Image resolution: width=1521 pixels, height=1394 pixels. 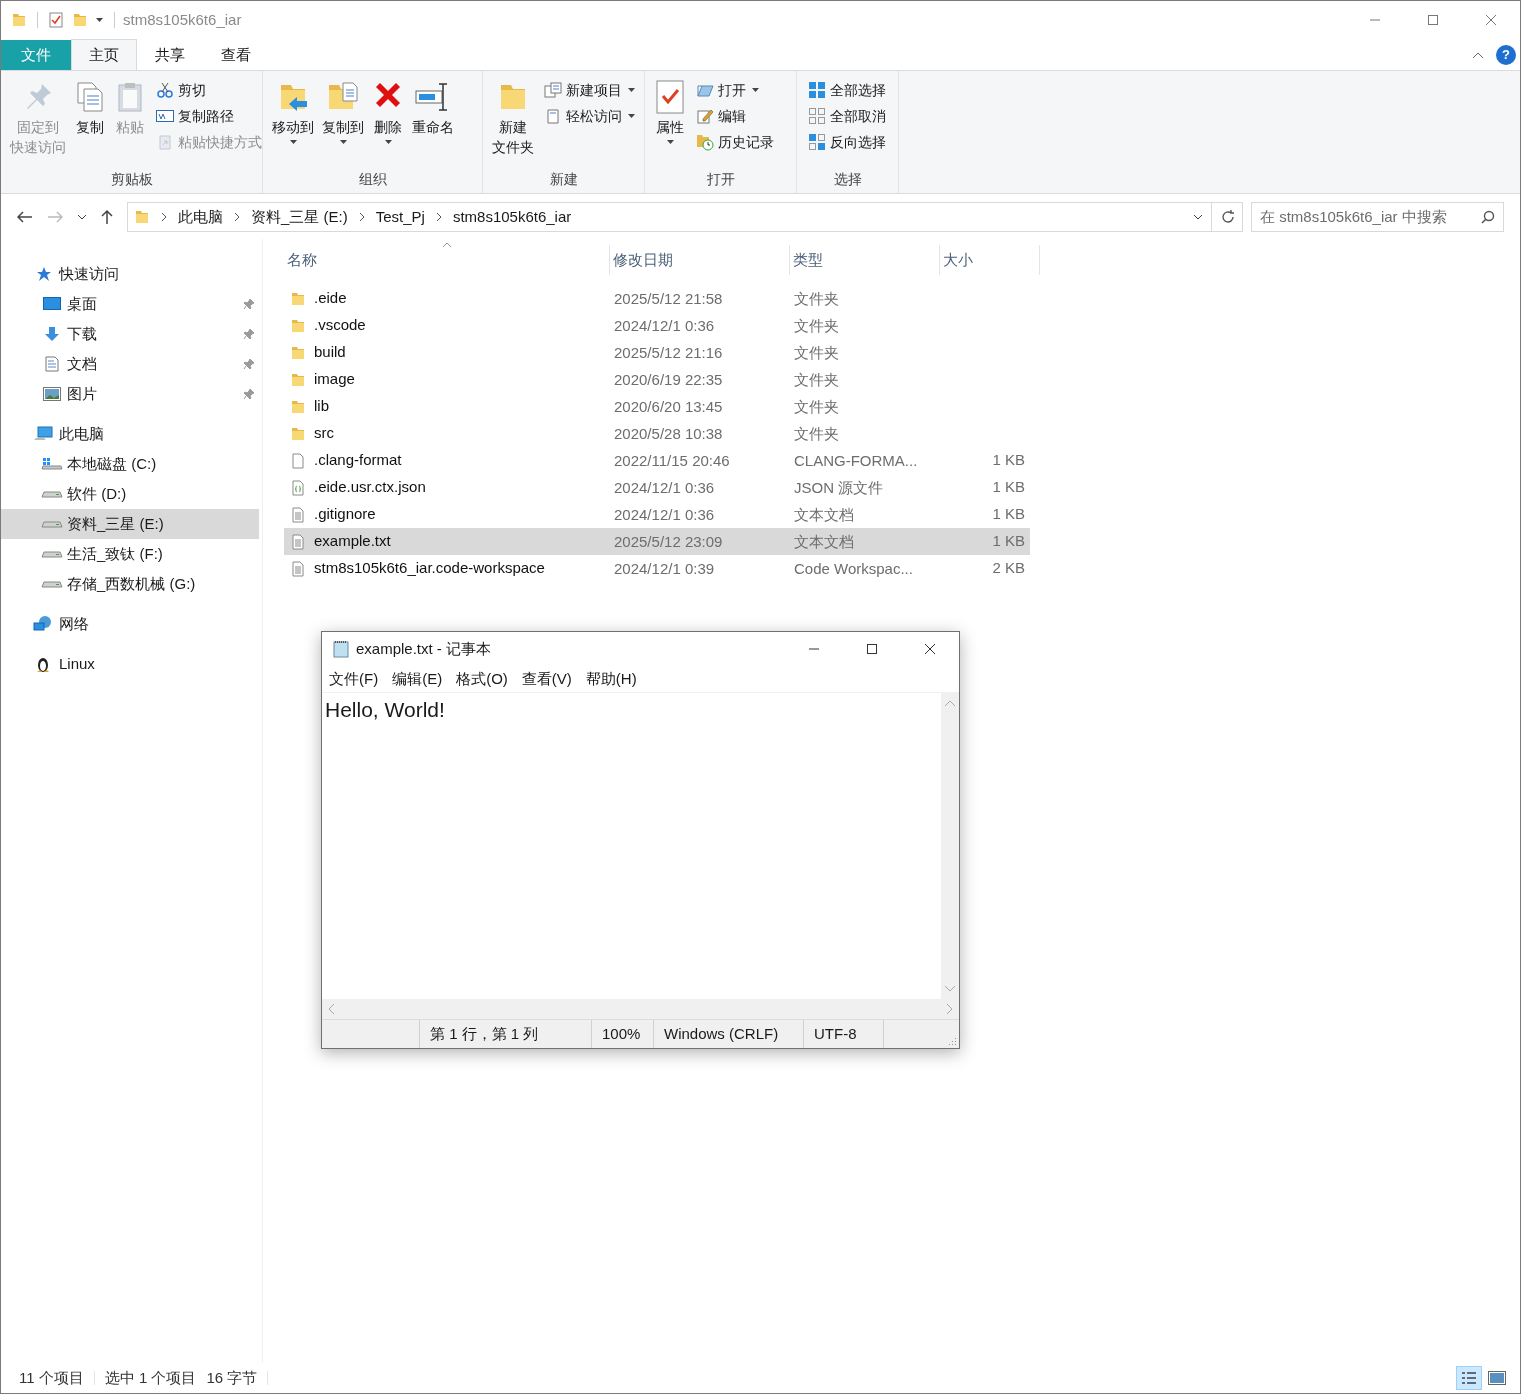 I want to click on collapse-ribbon-icon, so click(x=1478, y=55).